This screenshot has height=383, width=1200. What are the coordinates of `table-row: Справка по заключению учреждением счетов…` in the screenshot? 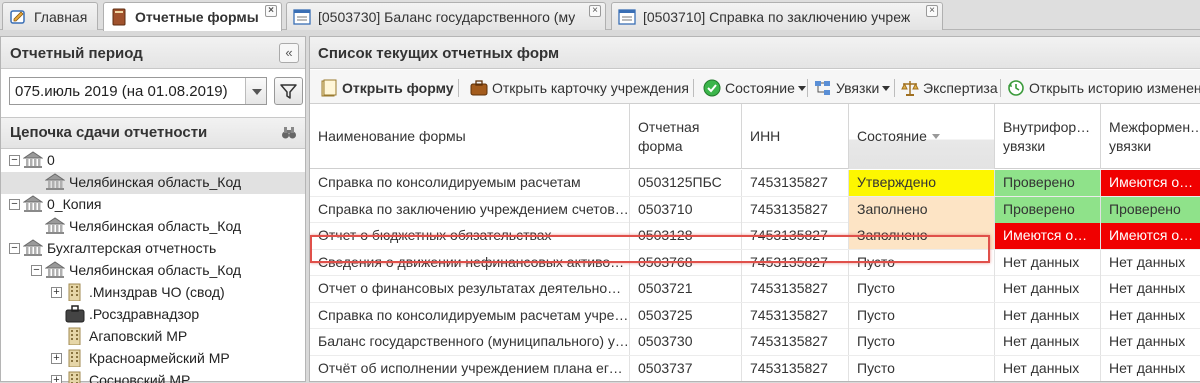 It's located at (755, 209).